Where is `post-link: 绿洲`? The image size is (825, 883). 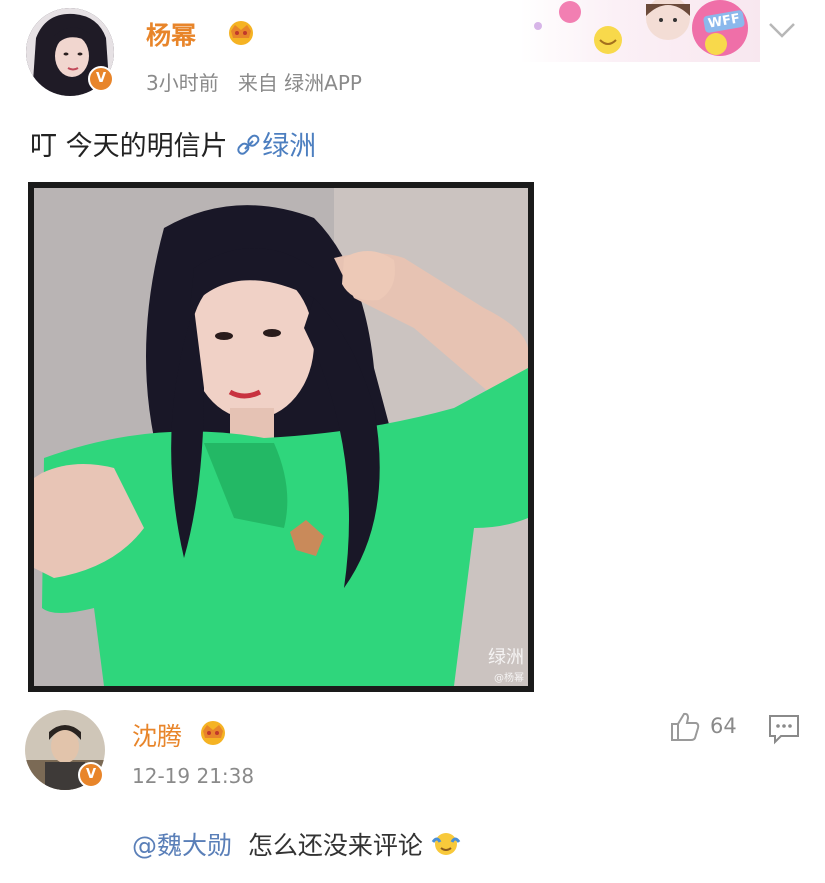 post-link: 绿洲 is located at coordinates (276, 146).